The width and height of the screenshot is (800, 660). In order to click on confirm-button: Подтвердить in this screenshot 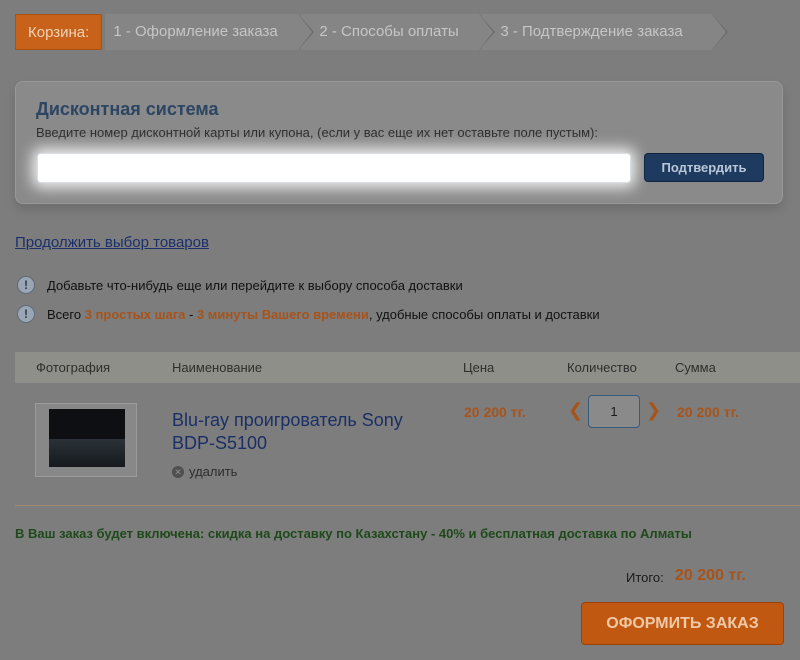, I will do `click(704, 167)`.